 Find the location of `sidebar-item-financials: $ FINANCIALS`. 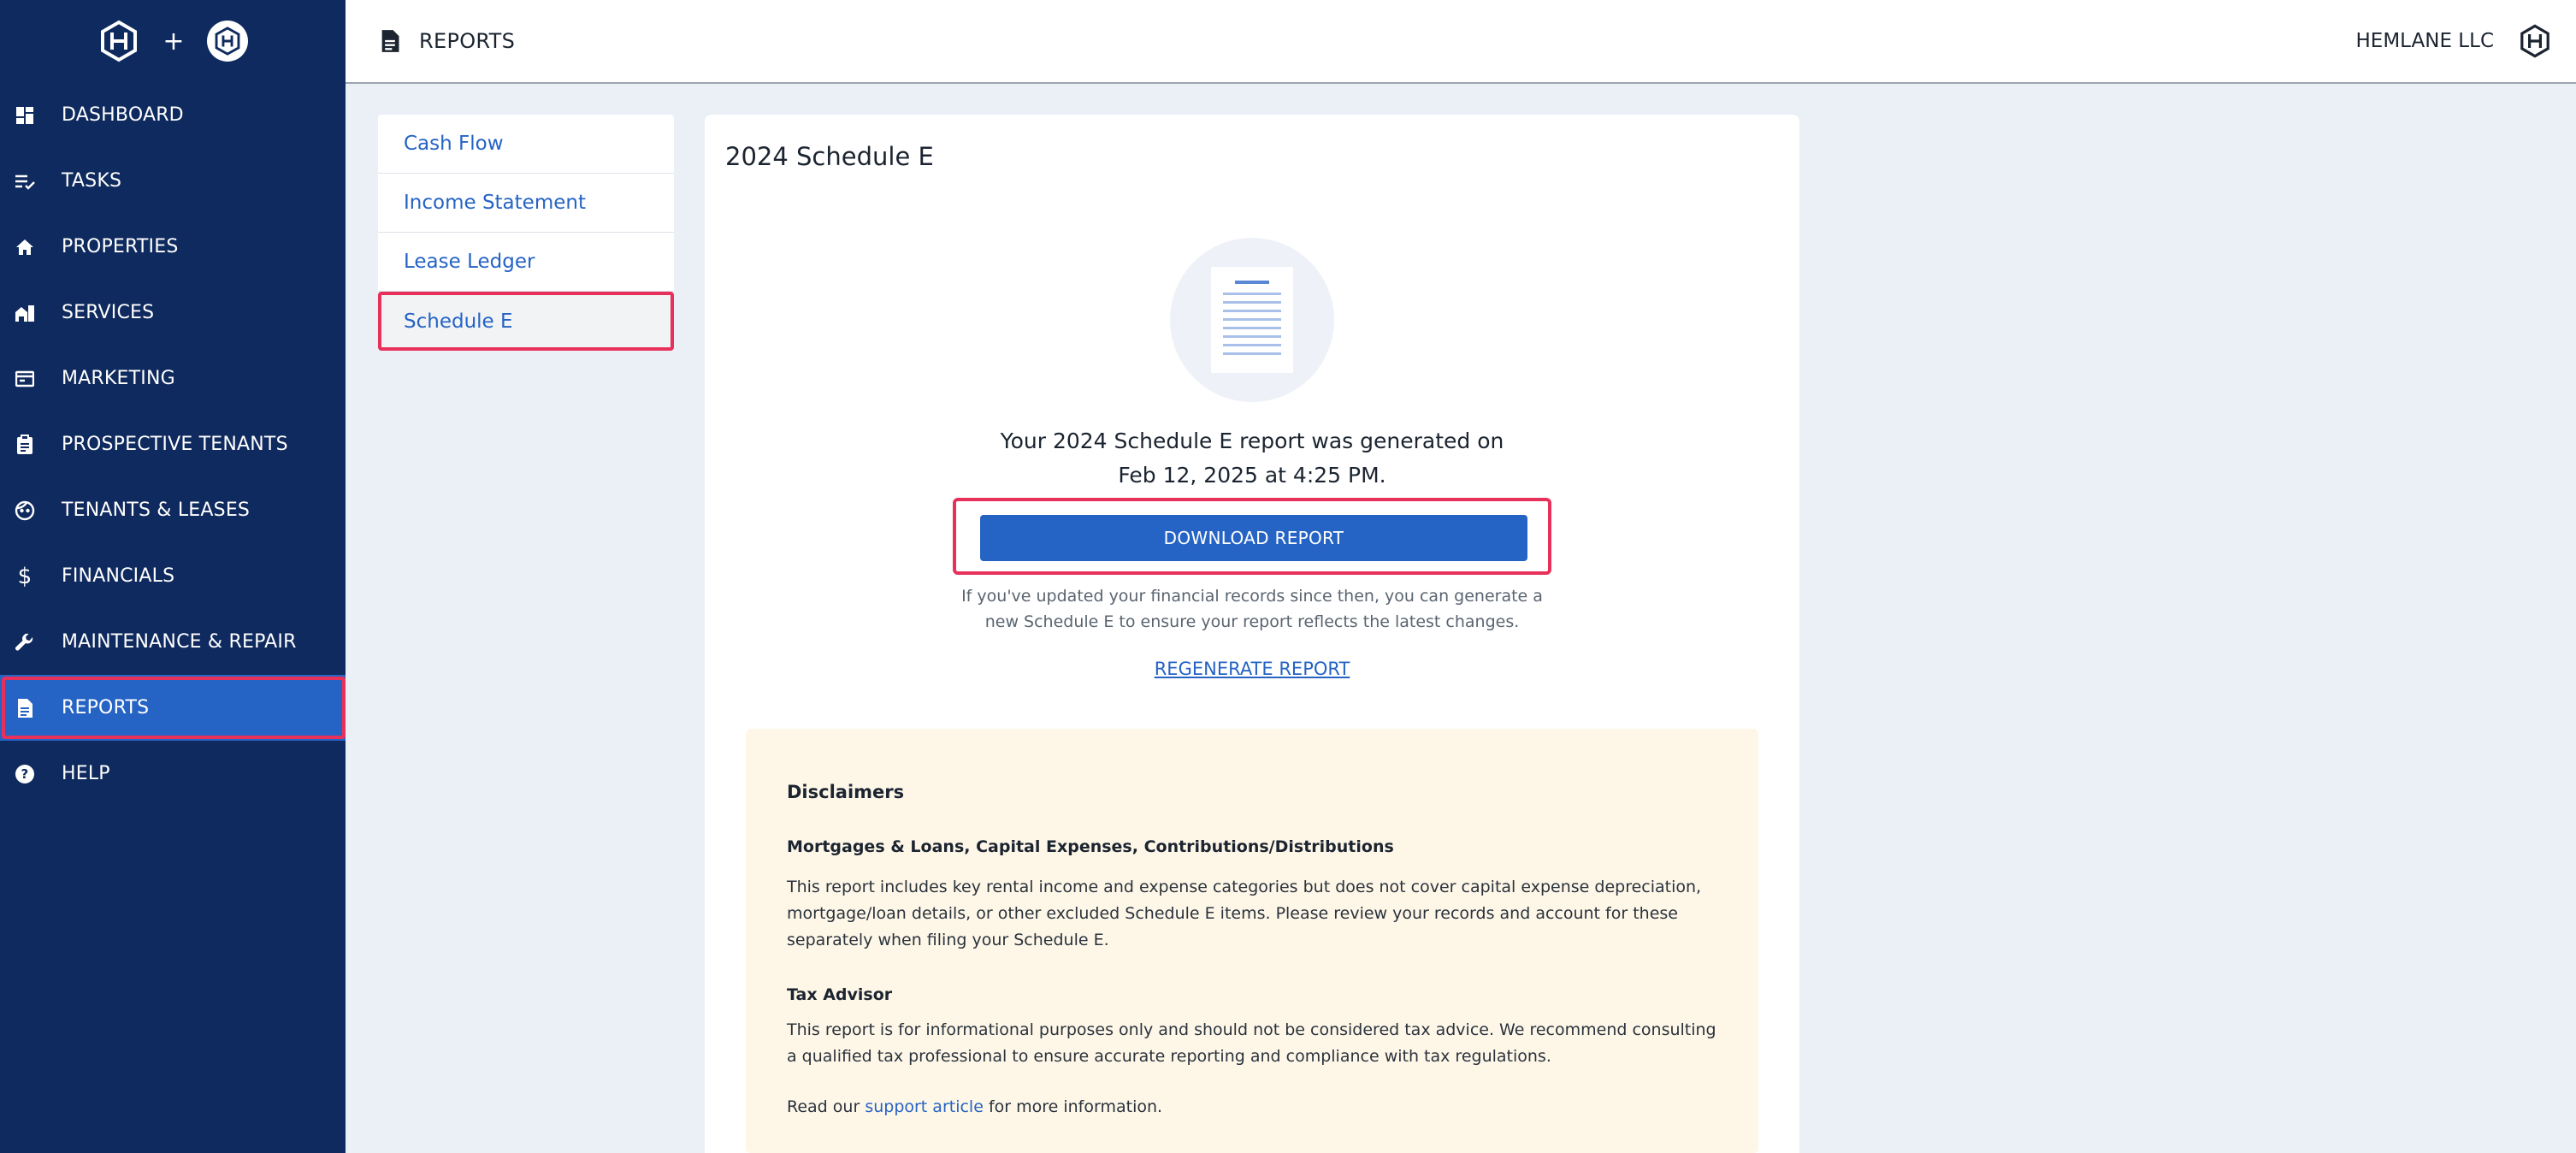

sidebar-item-financials: $ FINANCIALS is located at coordinates (173, 576).